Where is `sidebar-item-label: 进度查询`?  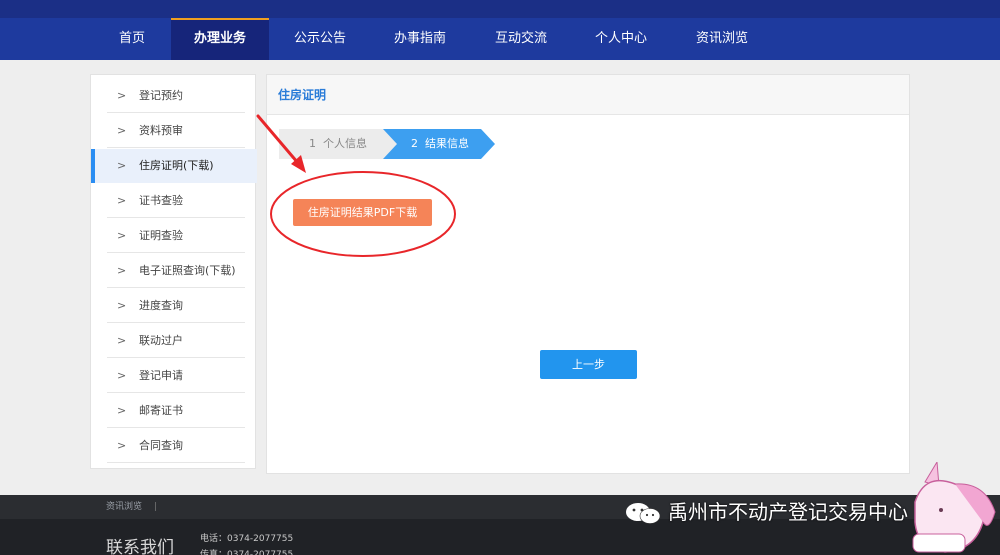
sidebar-item-label: 进度查询 is located at coordinates (161, 305).